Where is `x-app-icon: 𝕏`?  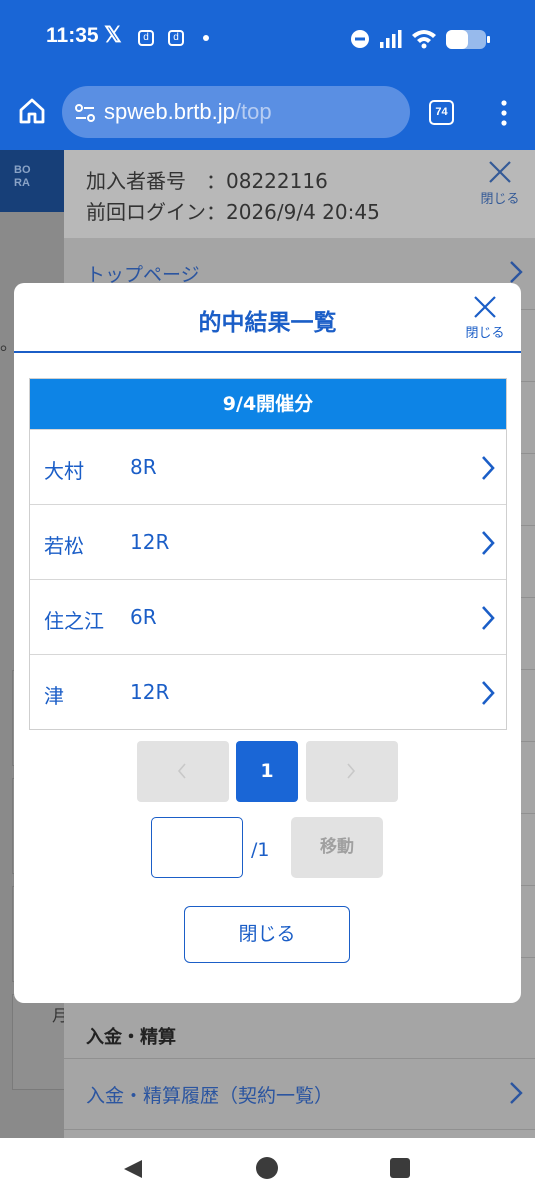 x-app-icon: 𝕏 is located at coordinates (113, 34).